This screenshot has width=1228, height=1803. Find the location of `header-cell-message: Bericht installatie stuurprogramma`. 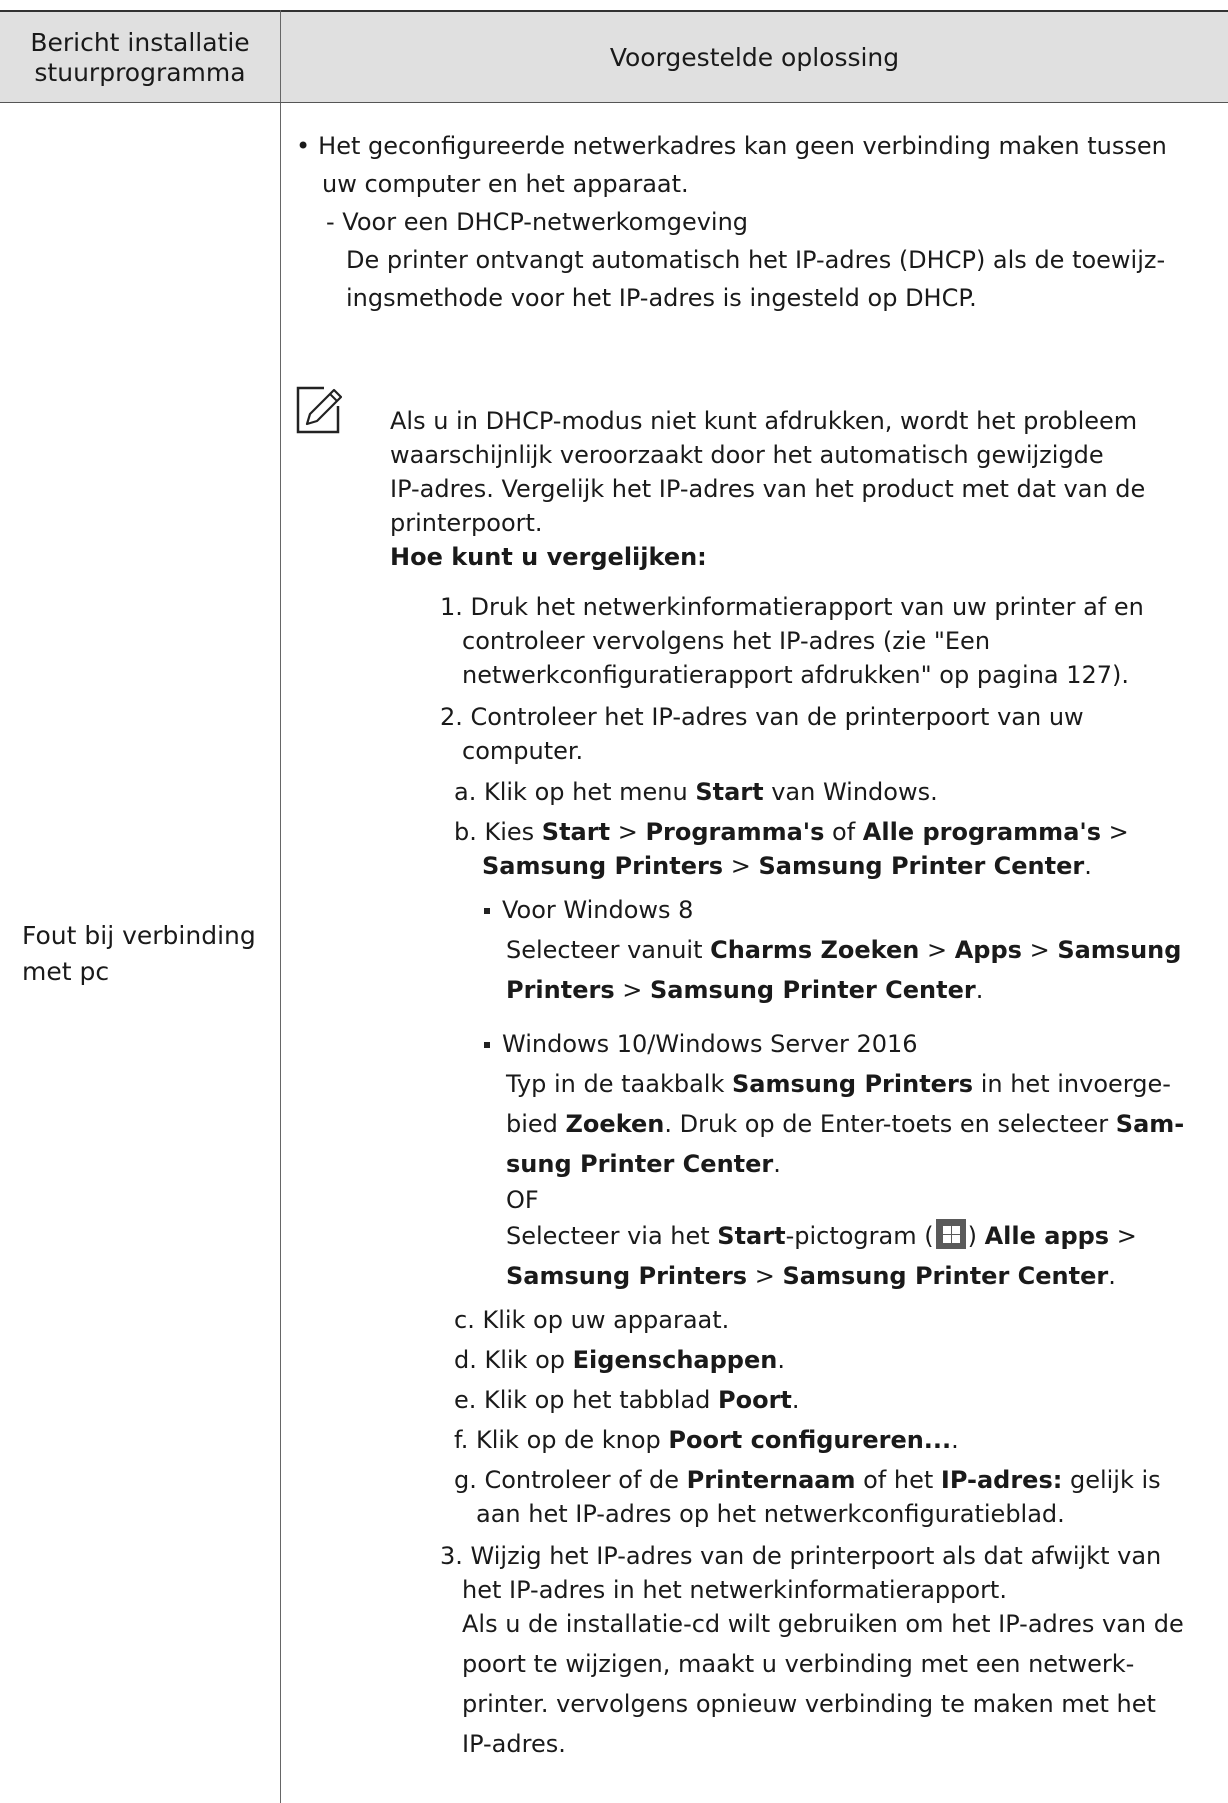

header-cell-message: Bericht installatie stuurprogramma is located at coordinates (140, 57).